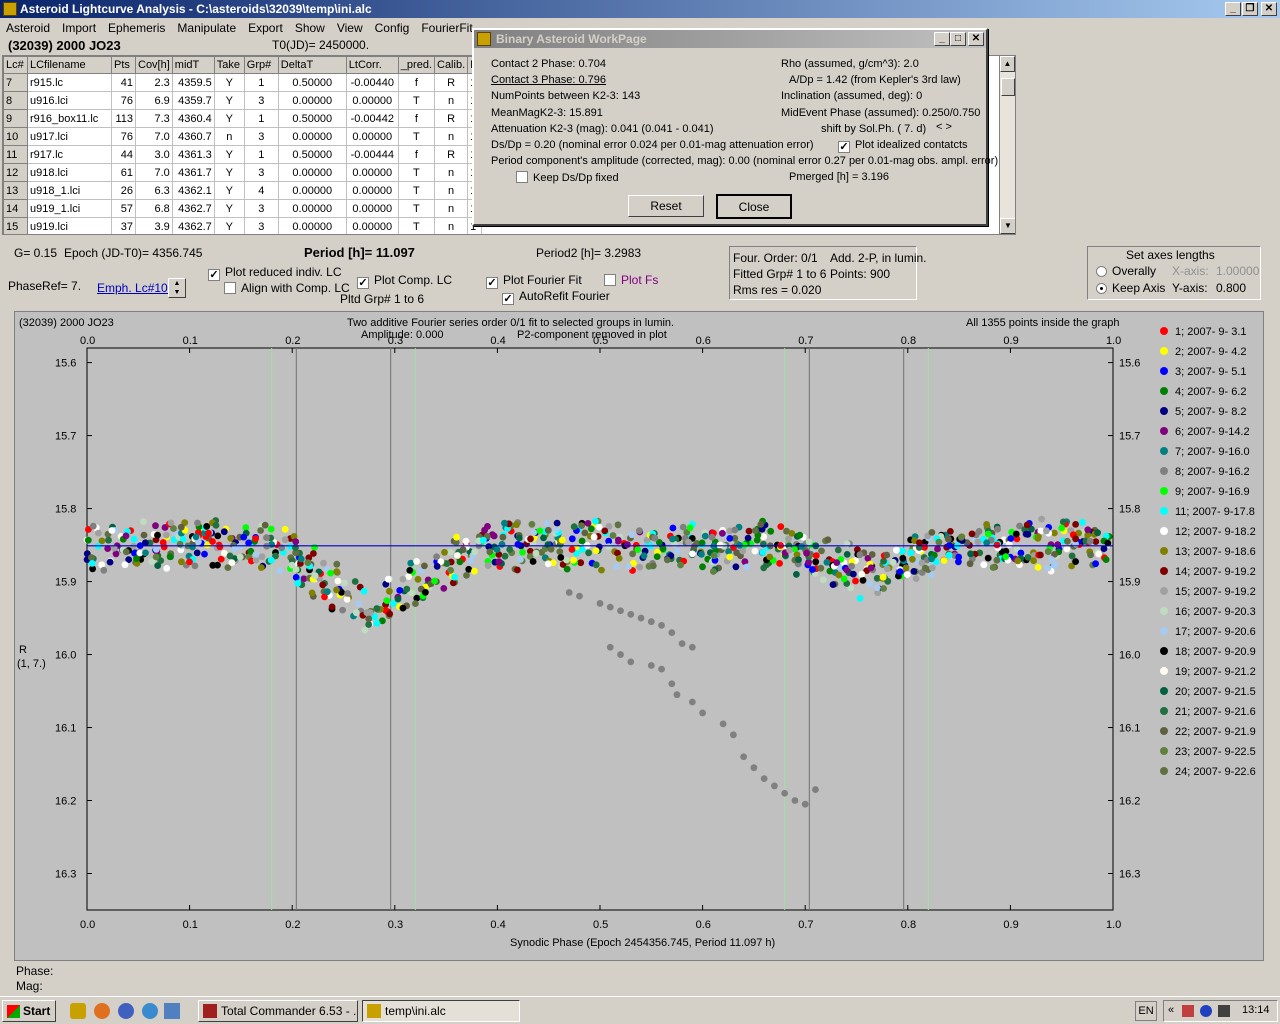 This screenshot has height=1024, width=1280. Describe the element at coordinates (372, 65) in the screenshot. I see `column-header-8: LtCorr.` at that location.